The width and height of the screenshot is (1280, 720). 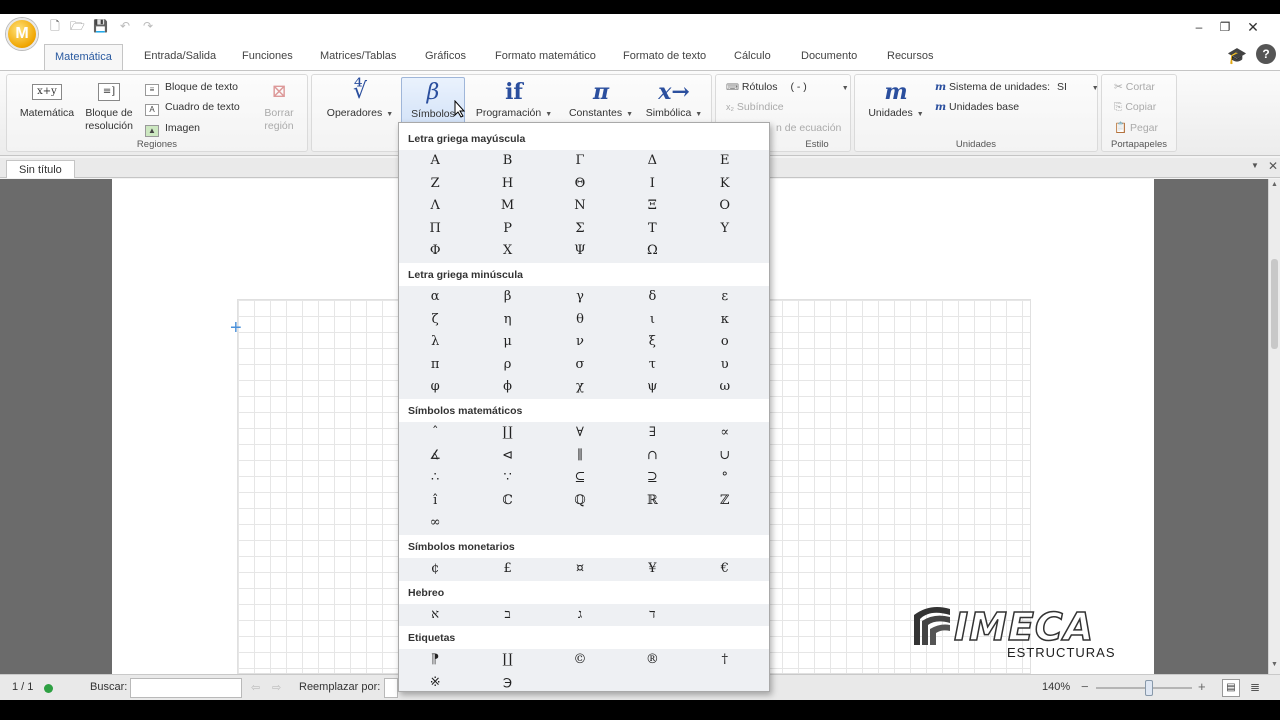 What do you see at coordinates (507, 229) in the screenshot?
I see `symbol-item: Ρ` at bounding box center [507, 229].